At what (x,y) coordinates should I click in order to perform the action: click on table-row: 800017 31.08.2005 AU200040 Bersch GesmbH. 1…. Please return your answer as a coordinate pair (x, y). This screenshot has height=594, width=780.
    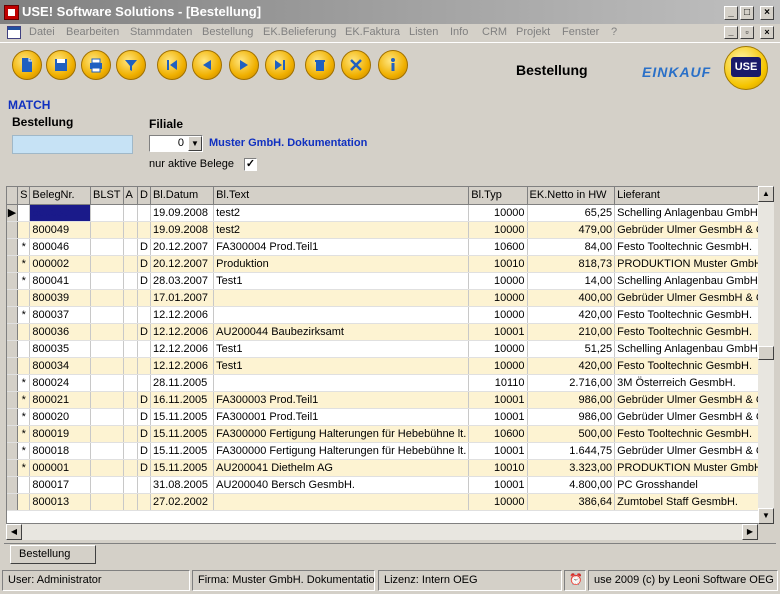
    Looking at the image, I should click on (390, 485).